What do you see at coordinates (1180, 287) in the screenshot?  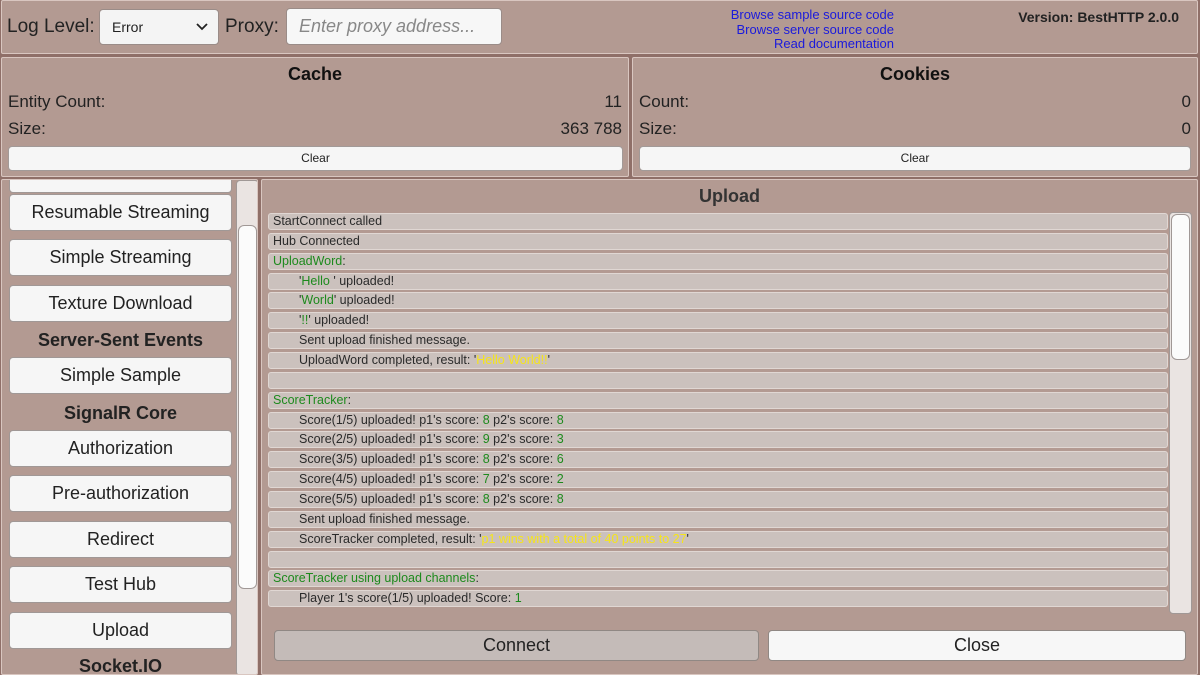 I see `log-scrollbar-thumb` at bounding box center [1180, 287].